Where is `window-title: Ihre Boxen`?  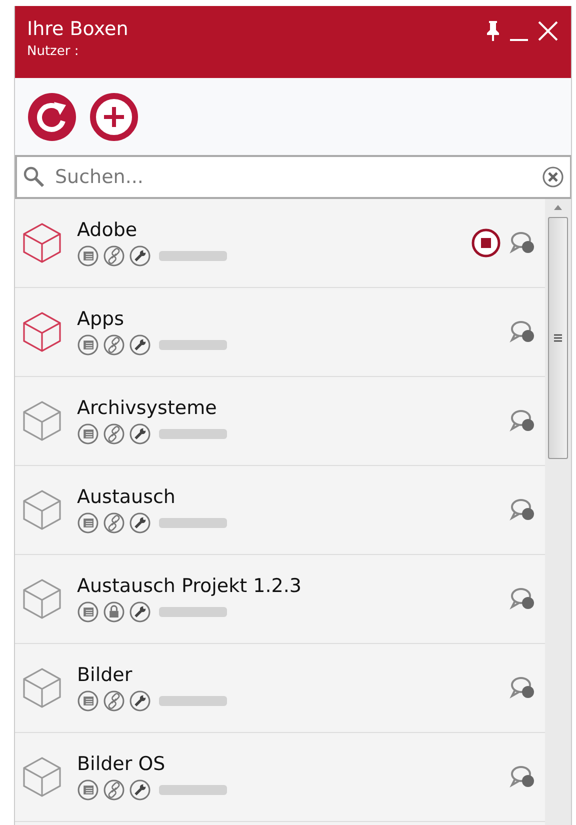
window-title: Ihre Boxen is located at coordinates (77, 29).